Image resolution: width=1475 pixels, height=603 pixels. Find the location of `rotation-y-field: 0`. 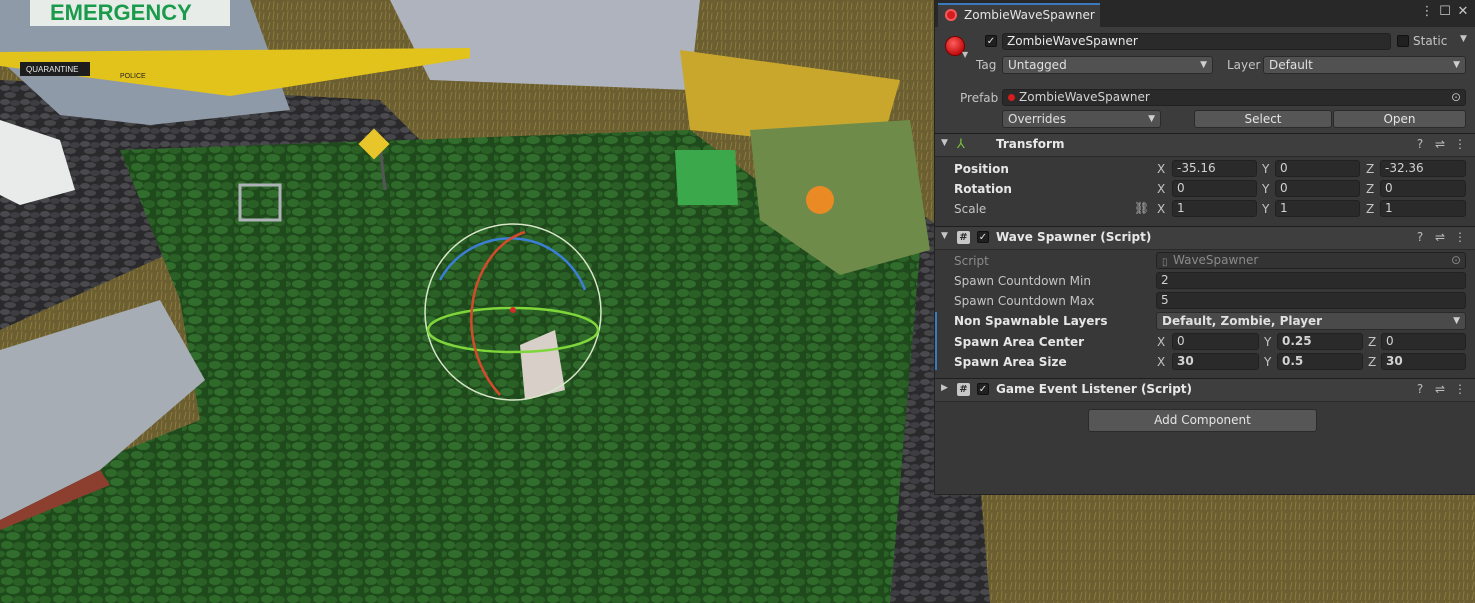

rotation-y-field: 0 is located at coordinates (1317, 188).